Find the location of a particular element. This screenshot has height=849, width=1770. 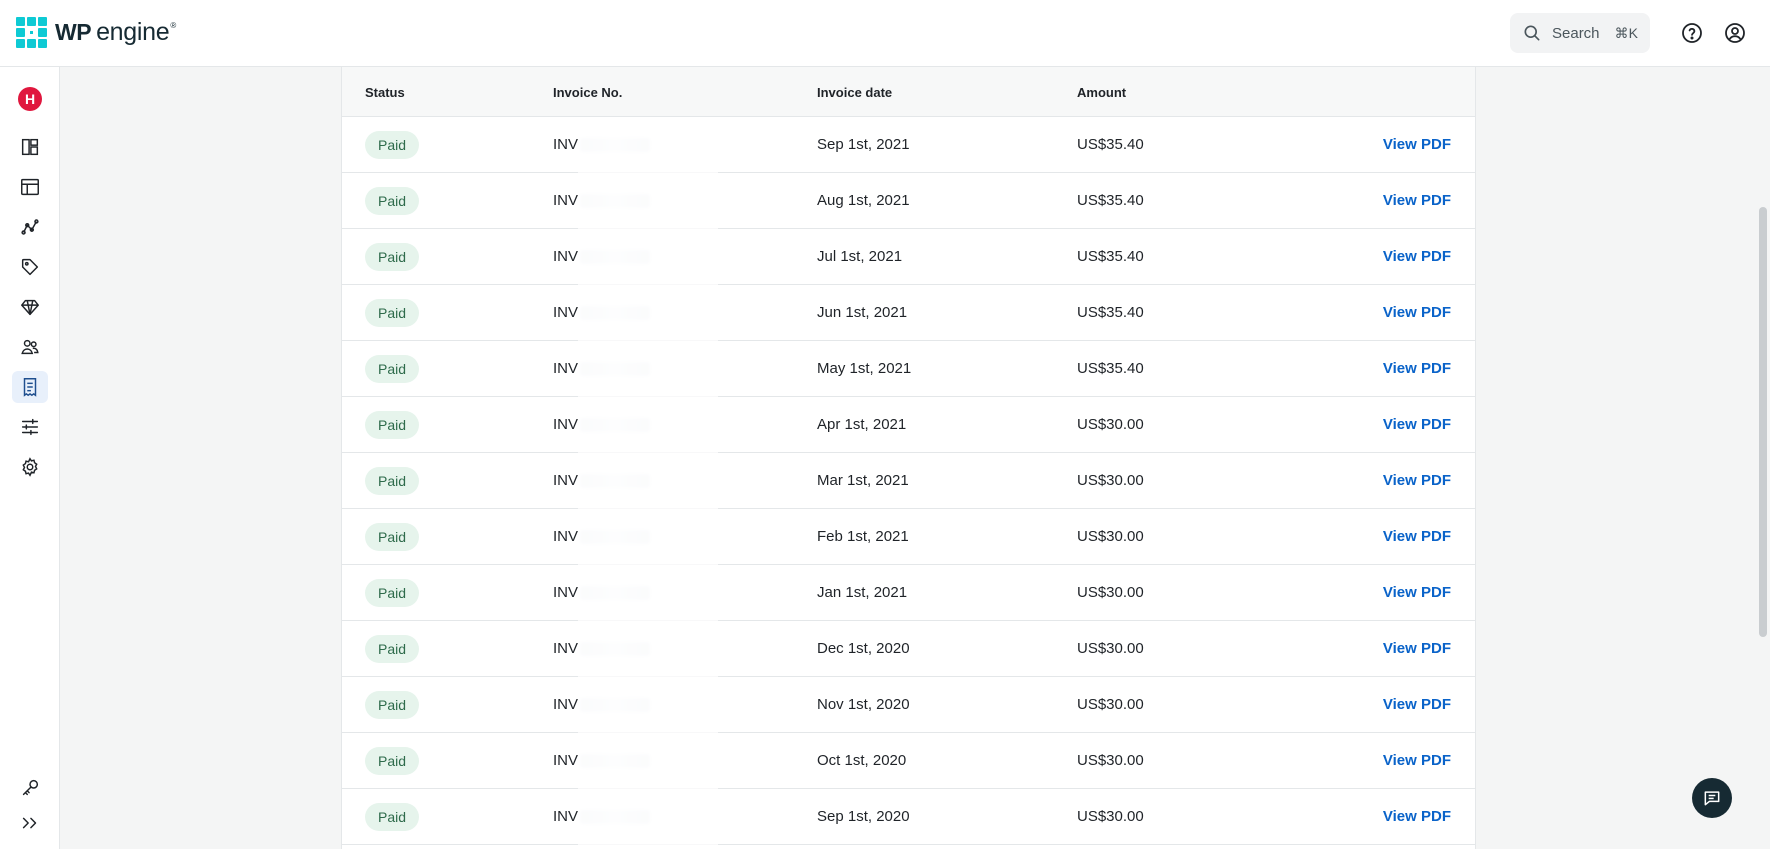

sidebar-item-tags is located at coordinates (30, 267).